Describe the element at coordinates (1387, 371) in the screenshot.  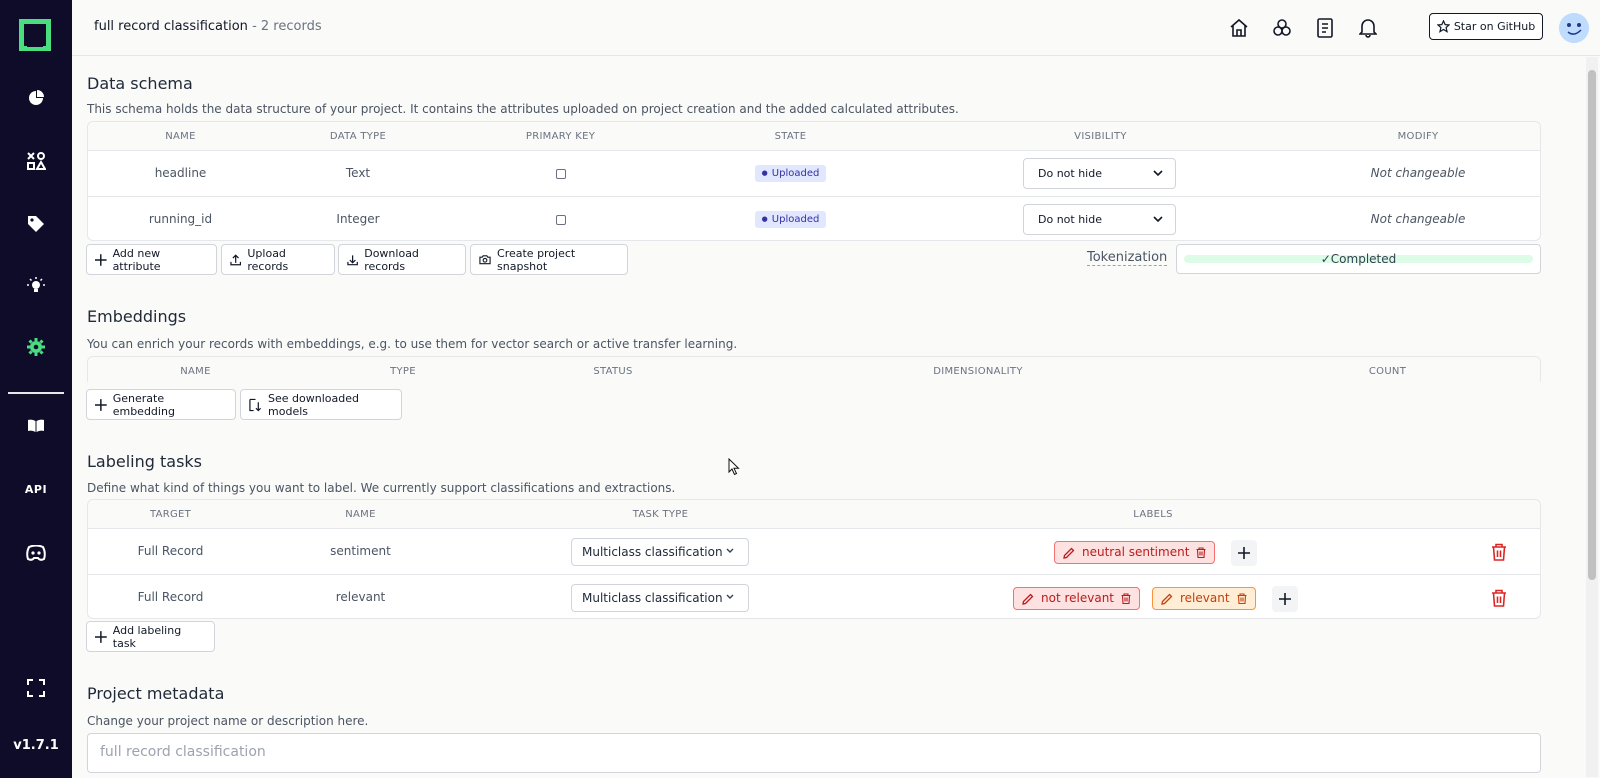
I see `col-count: COUNT` at that location.